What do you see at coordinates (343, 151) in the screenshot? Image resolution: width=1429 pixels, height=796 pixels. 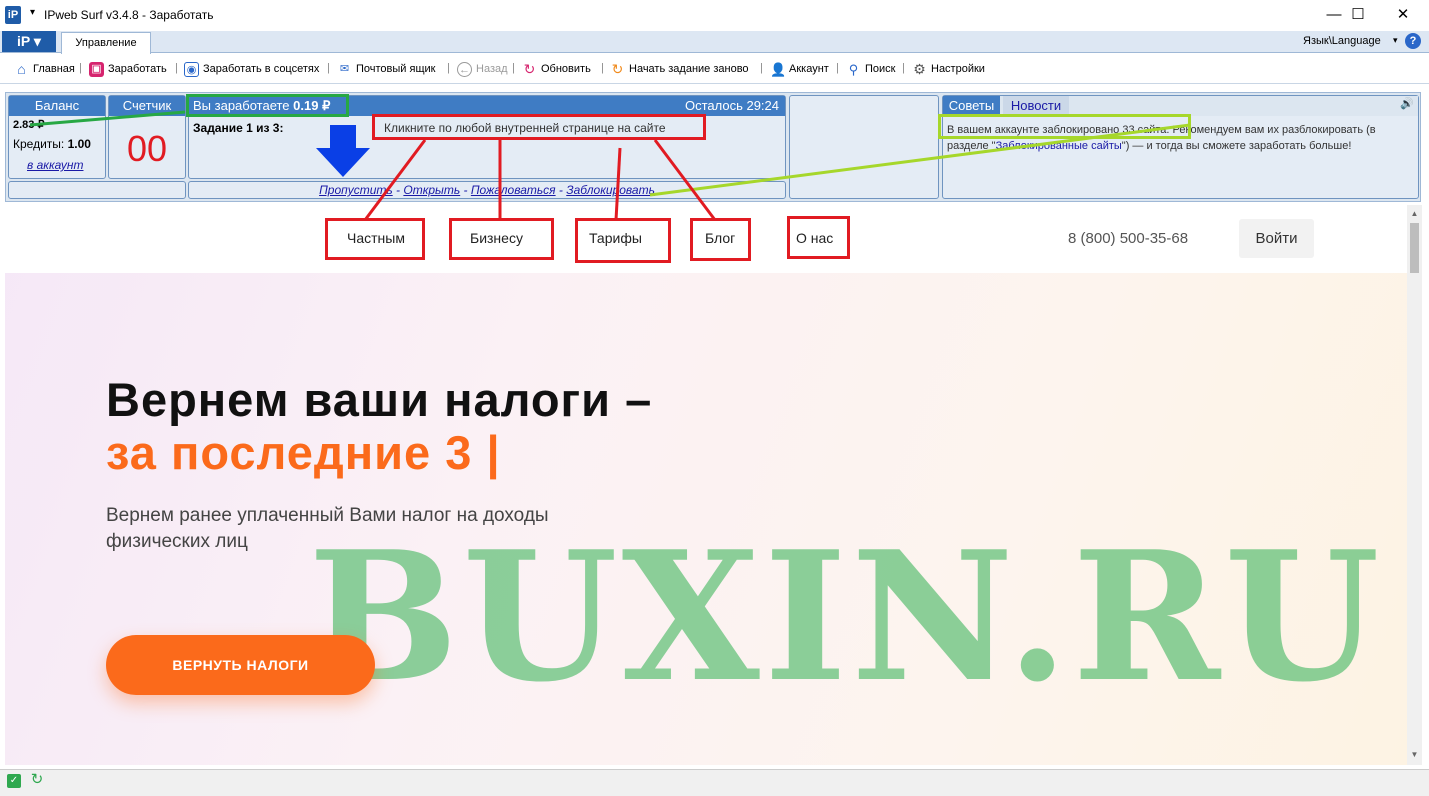 I see `annotation-blue-arrow` at bounding box center [343, 151].